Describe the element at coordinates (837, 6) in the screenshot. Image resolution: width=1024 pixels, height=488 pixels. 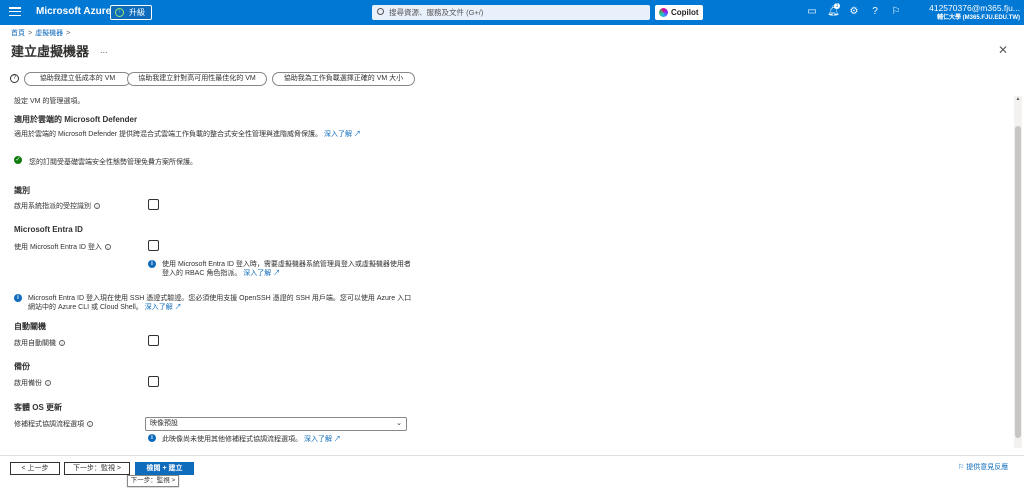
I see `notification-badge: 1` at that location.